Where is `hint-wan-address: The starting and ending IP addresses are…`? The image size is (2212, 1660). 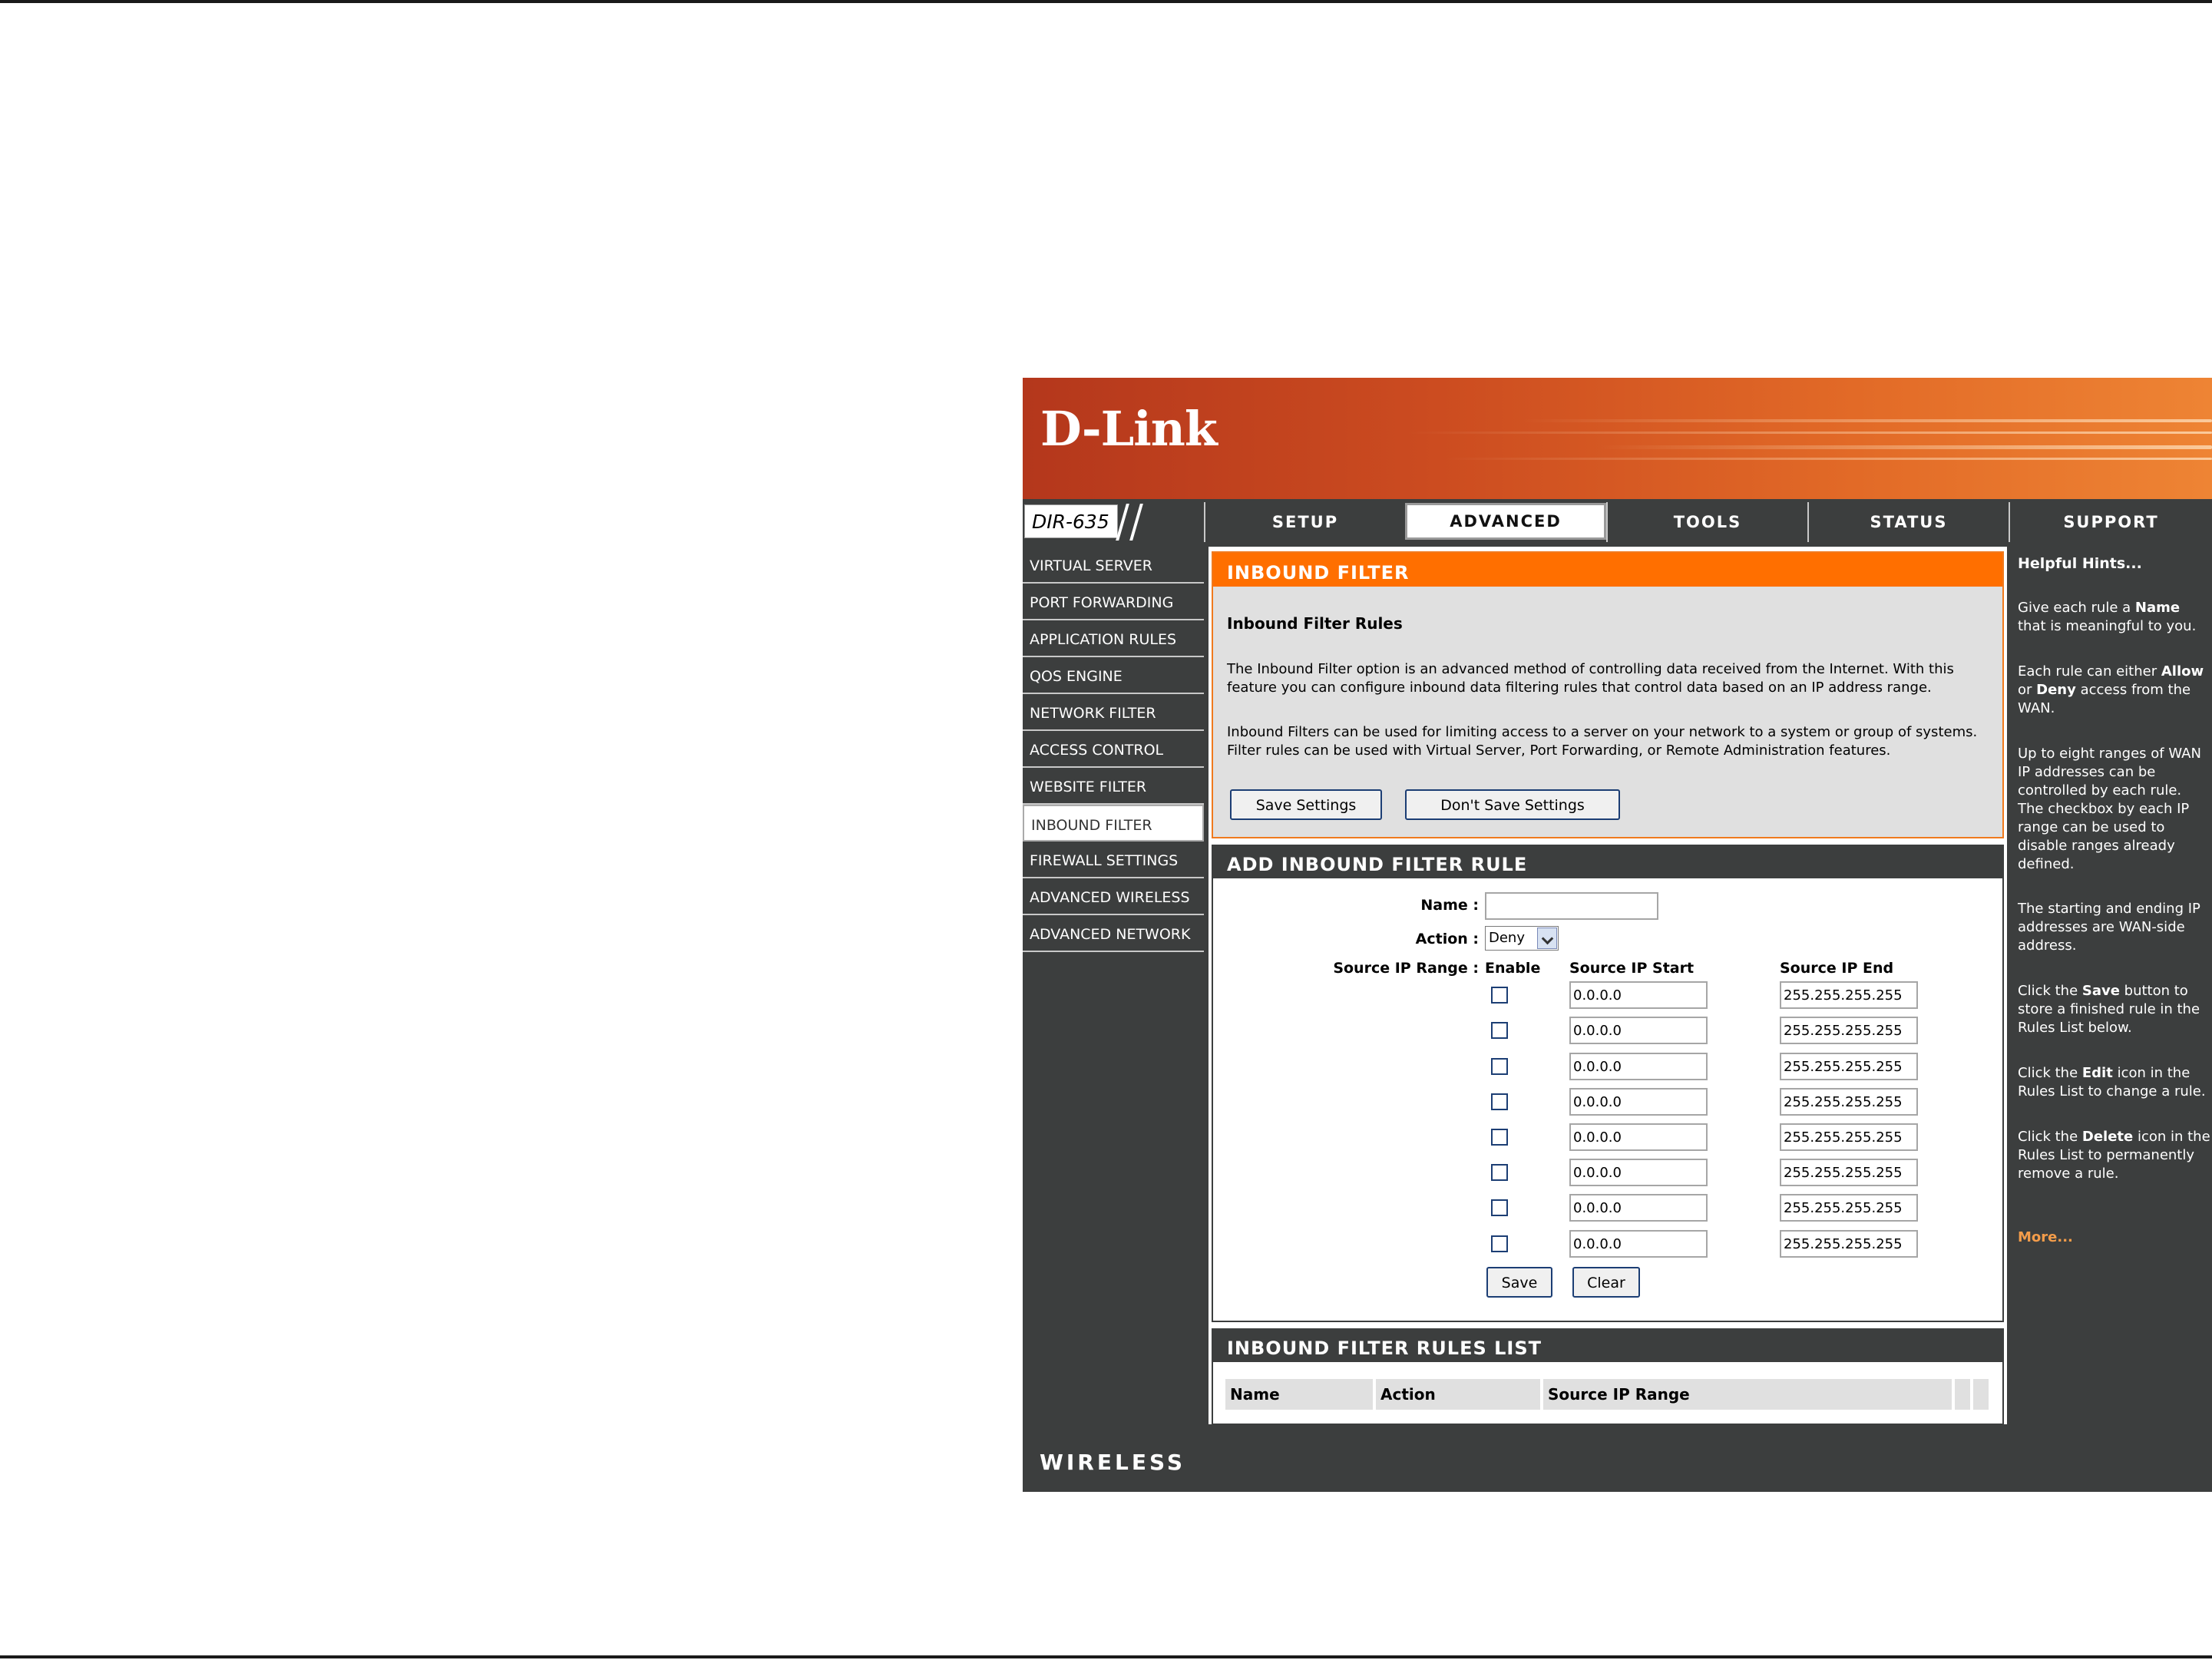 hint-wan-address: The starting and ending IP addresses are… is located at coordinates (2109, 927).